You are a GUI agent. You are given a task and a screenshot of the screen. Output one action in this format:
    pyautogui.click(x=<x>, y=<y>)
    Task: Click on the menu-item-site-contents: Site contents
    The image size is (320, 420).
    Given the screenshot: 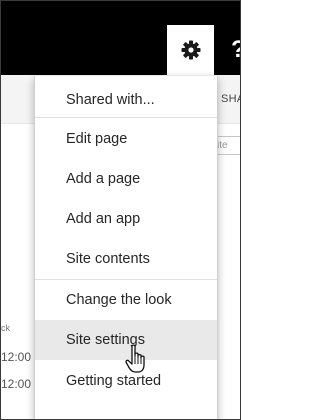 What is the action you would take?
    pyautogui.click(x=126, y=259)
    